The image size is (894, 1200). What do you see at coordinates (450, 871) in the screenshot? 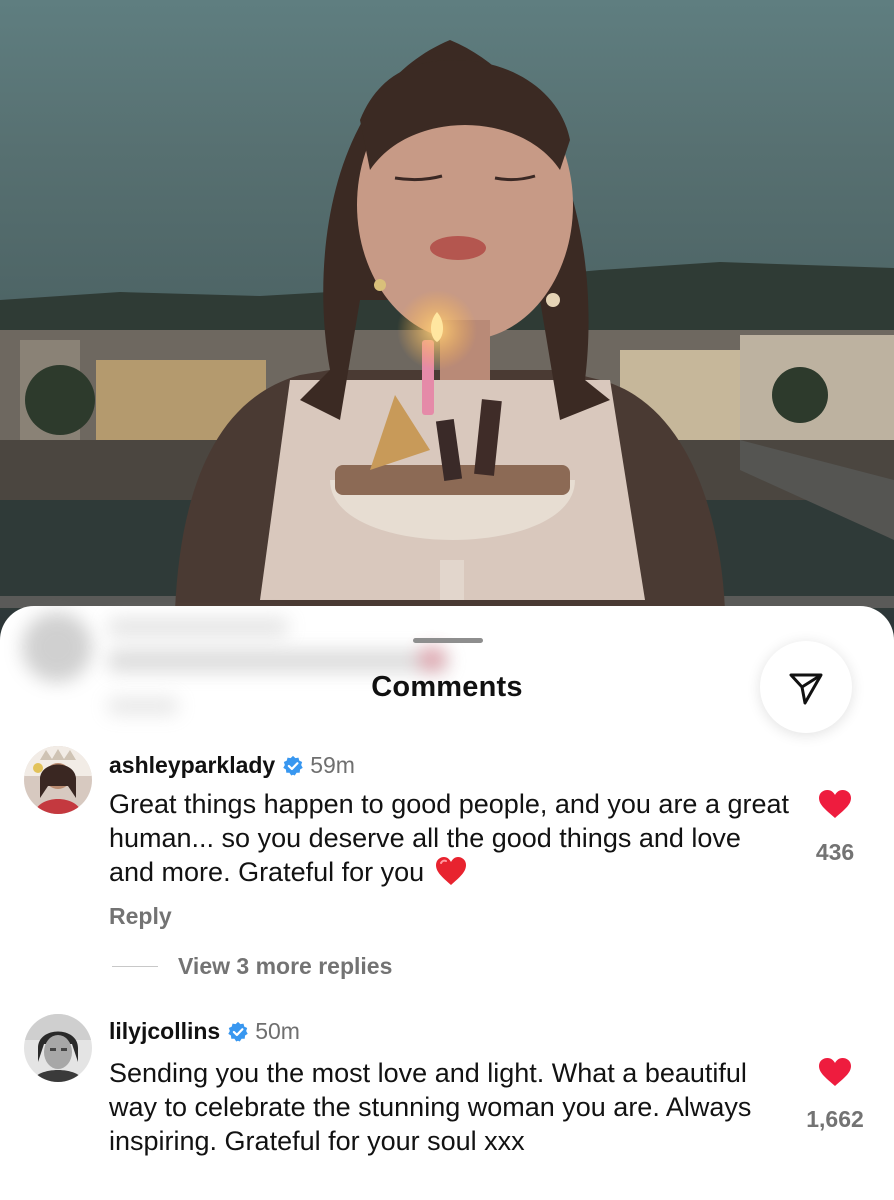
I see `red-heart-emoji-icon` at bounding box center [450, 871].